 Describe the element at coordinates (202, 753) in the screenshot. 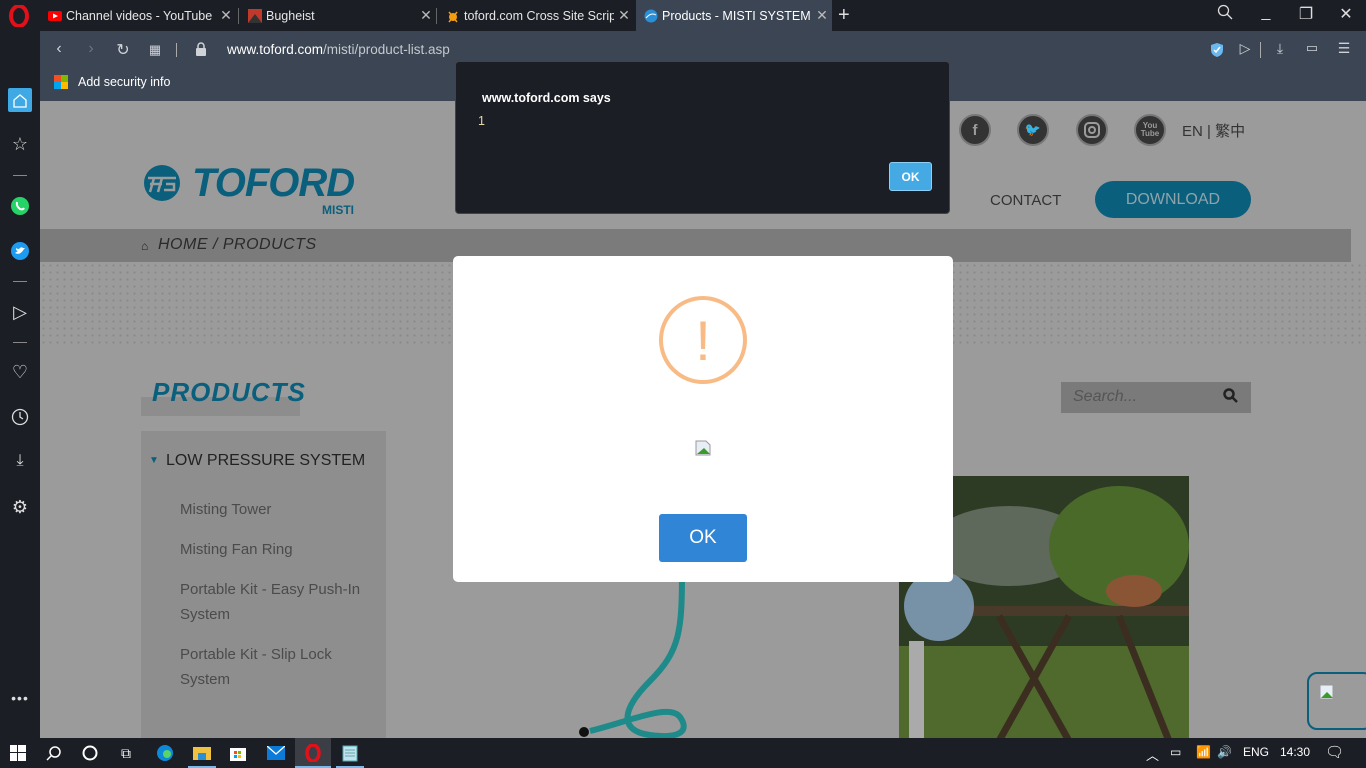

I see `file-explorer-icon` at that location.